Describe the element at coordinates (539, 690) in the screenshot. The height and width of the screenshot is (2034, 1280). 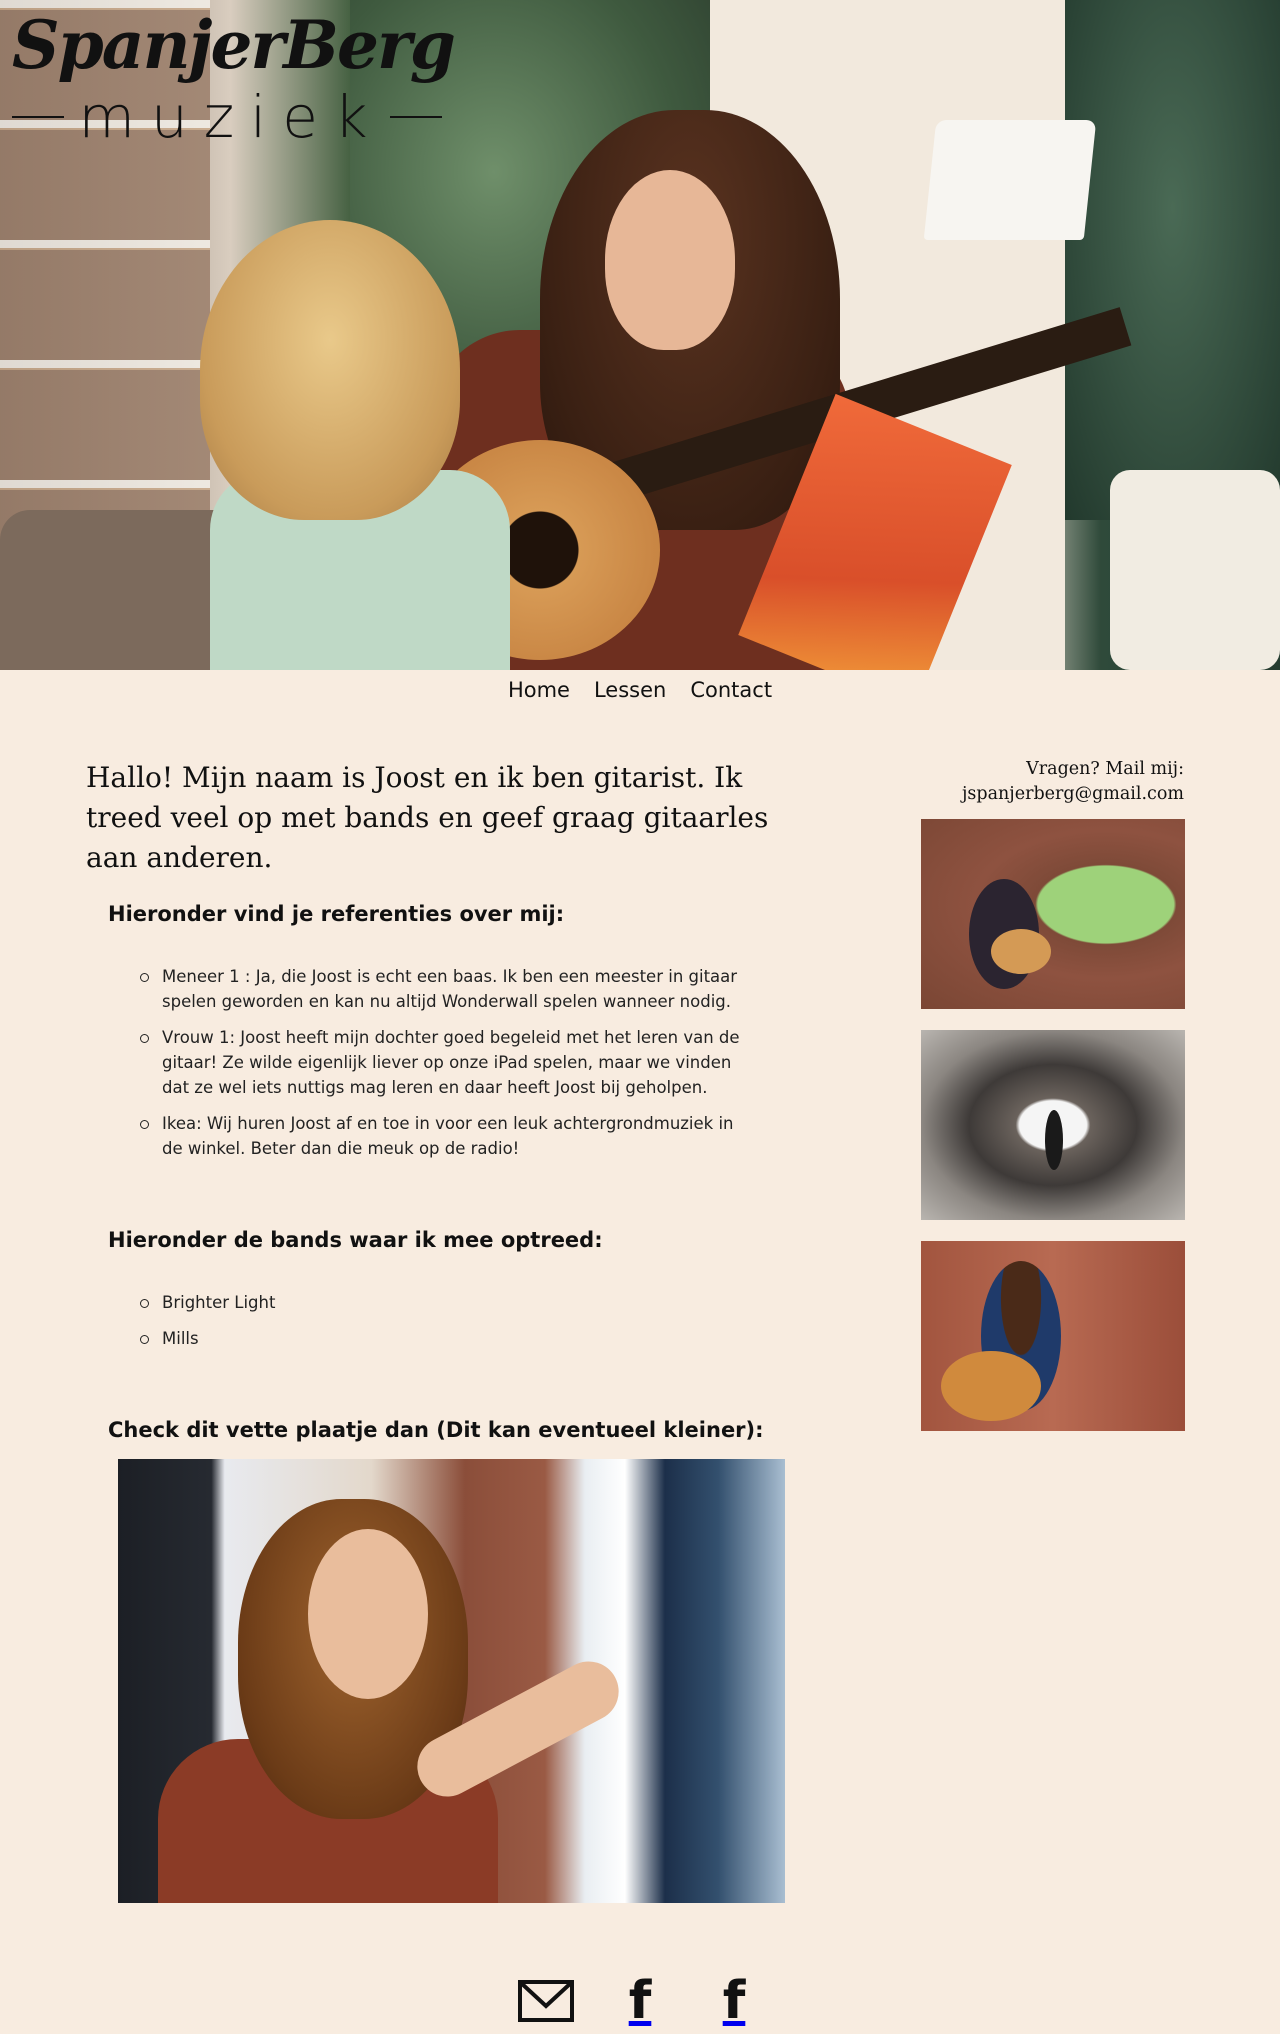
I see `nav-home: Home` at that location.